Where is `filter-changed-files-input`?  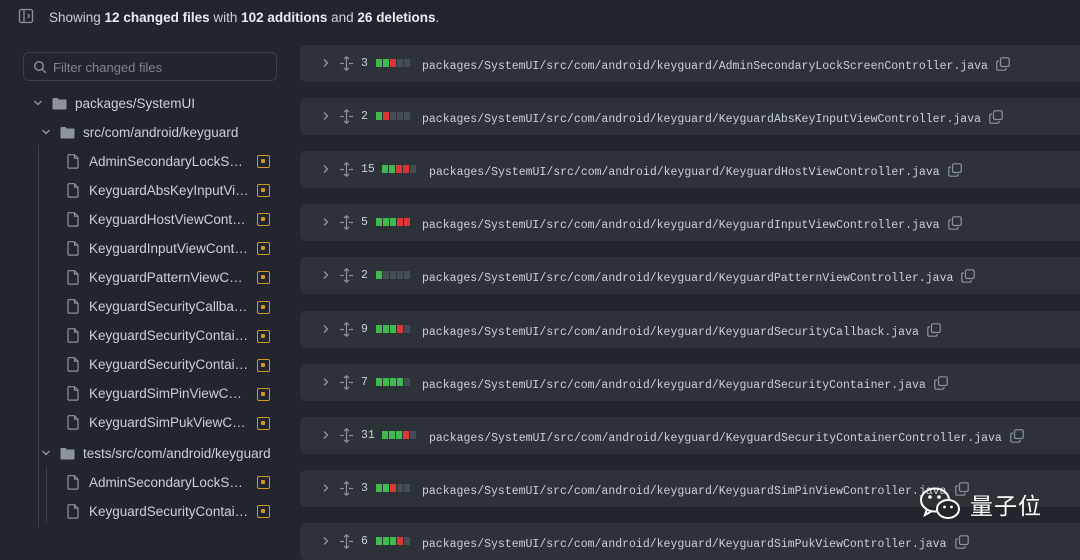 filter-changed-files-input is located at coordinates (160, 67).